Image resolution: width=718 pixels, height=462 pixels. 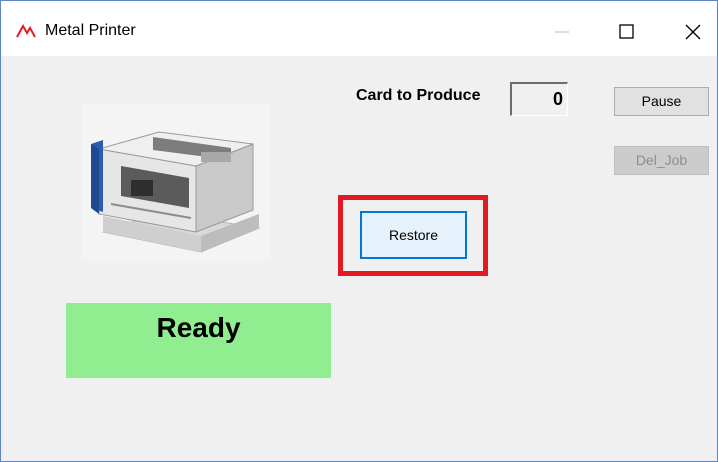 I want to click on title-bar: Metal Printer, so click(x=359, y=28).